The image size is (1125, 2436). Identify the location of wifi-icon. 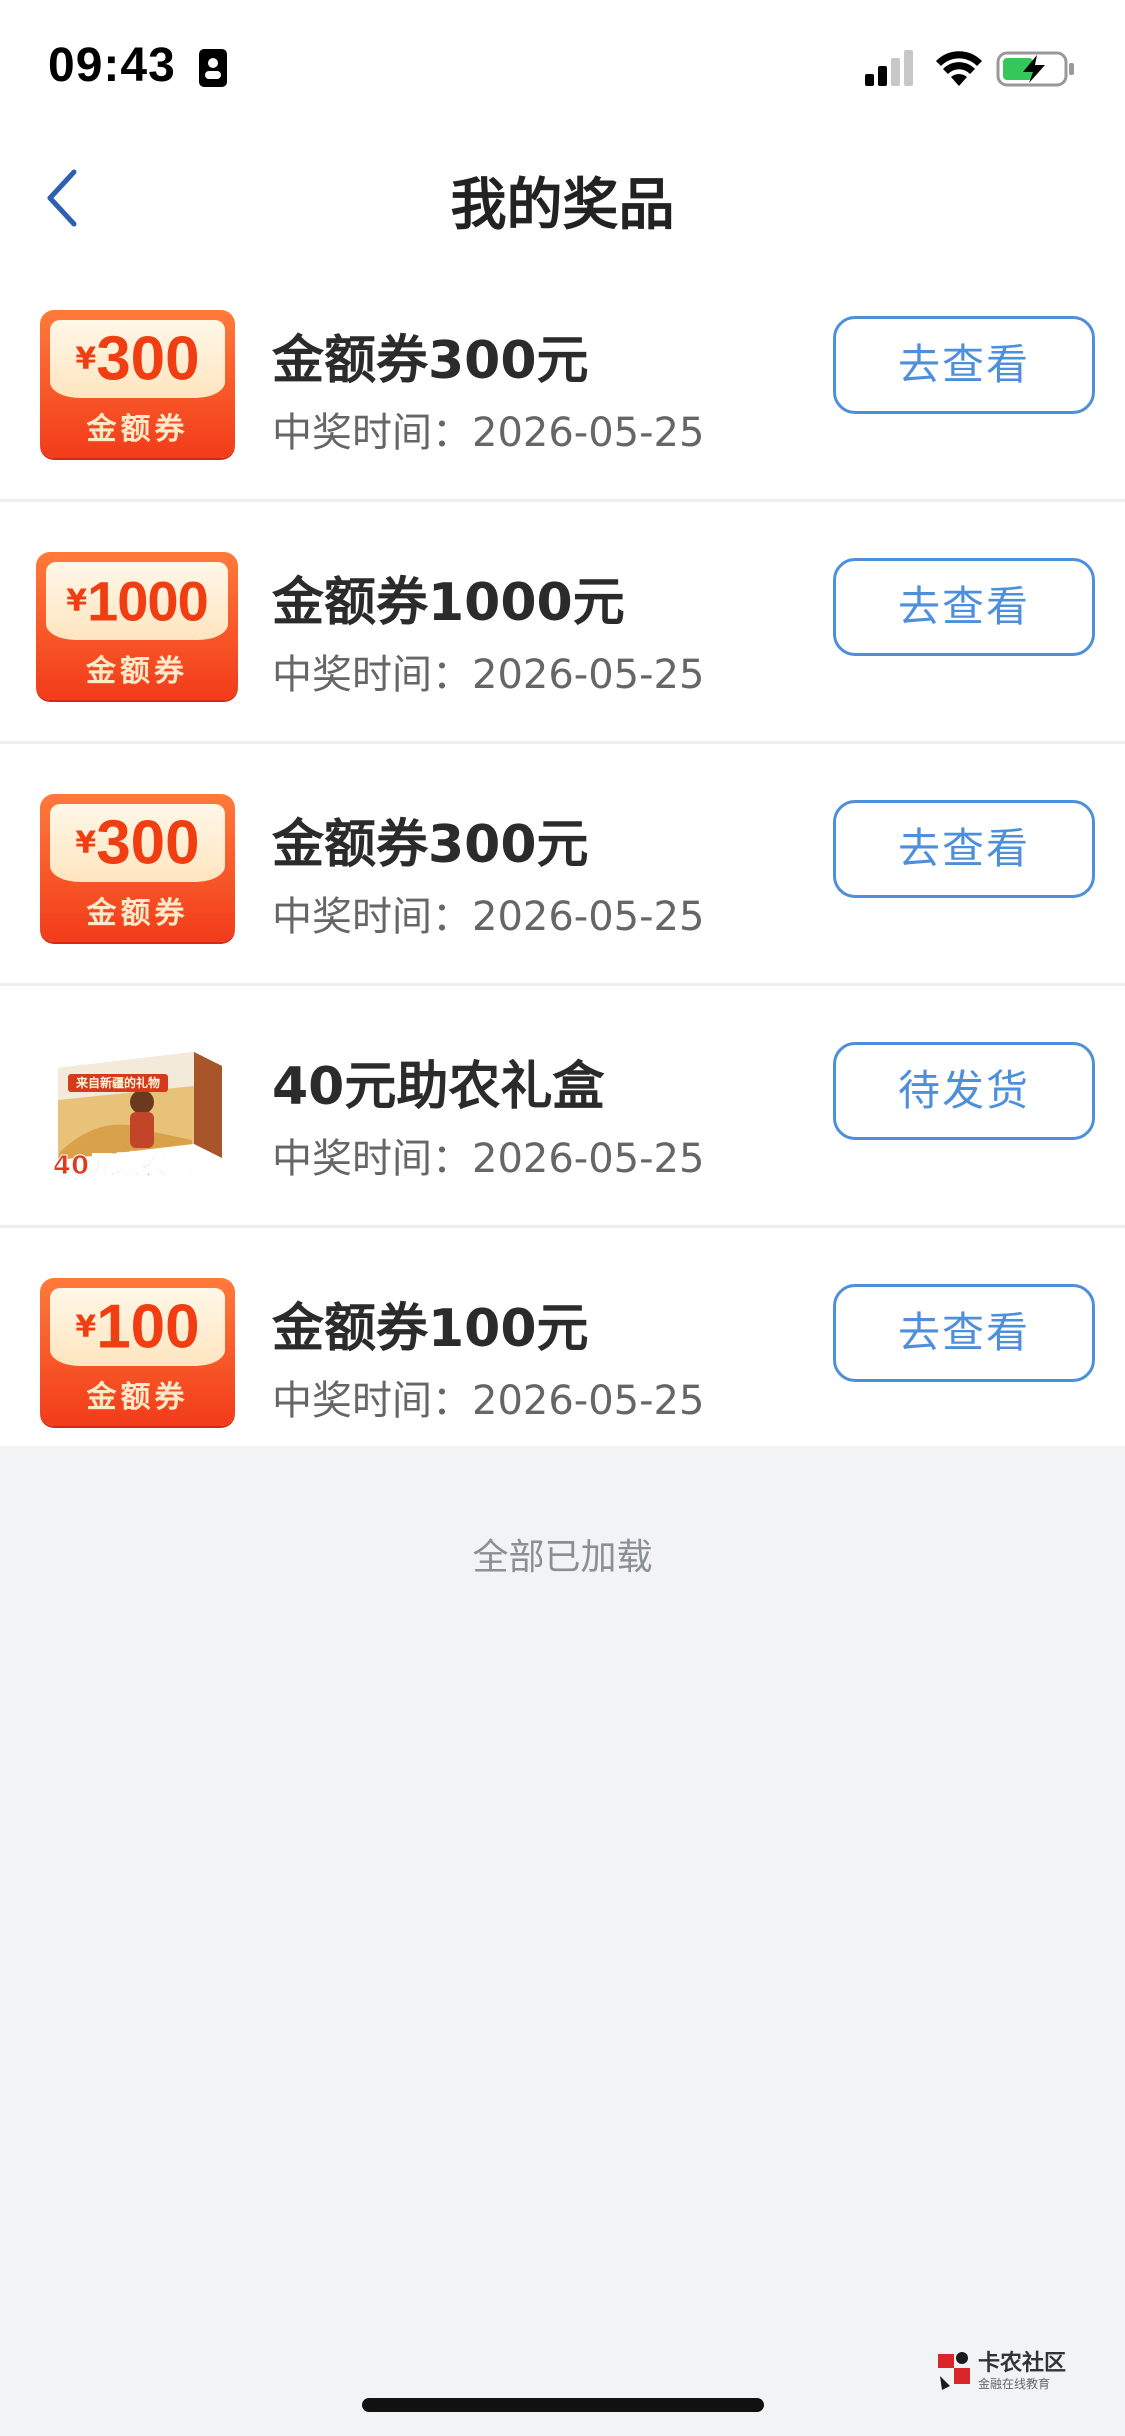
(959, 68).